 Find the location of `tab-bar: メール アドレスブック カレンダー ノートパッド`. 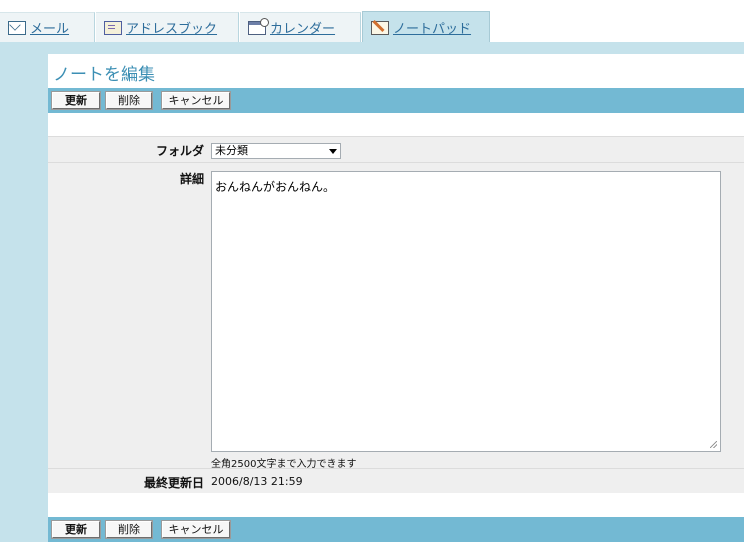

tab-bar: メール アドレスブック カレンダー ノートパッド is located at coordinates (372, 23).